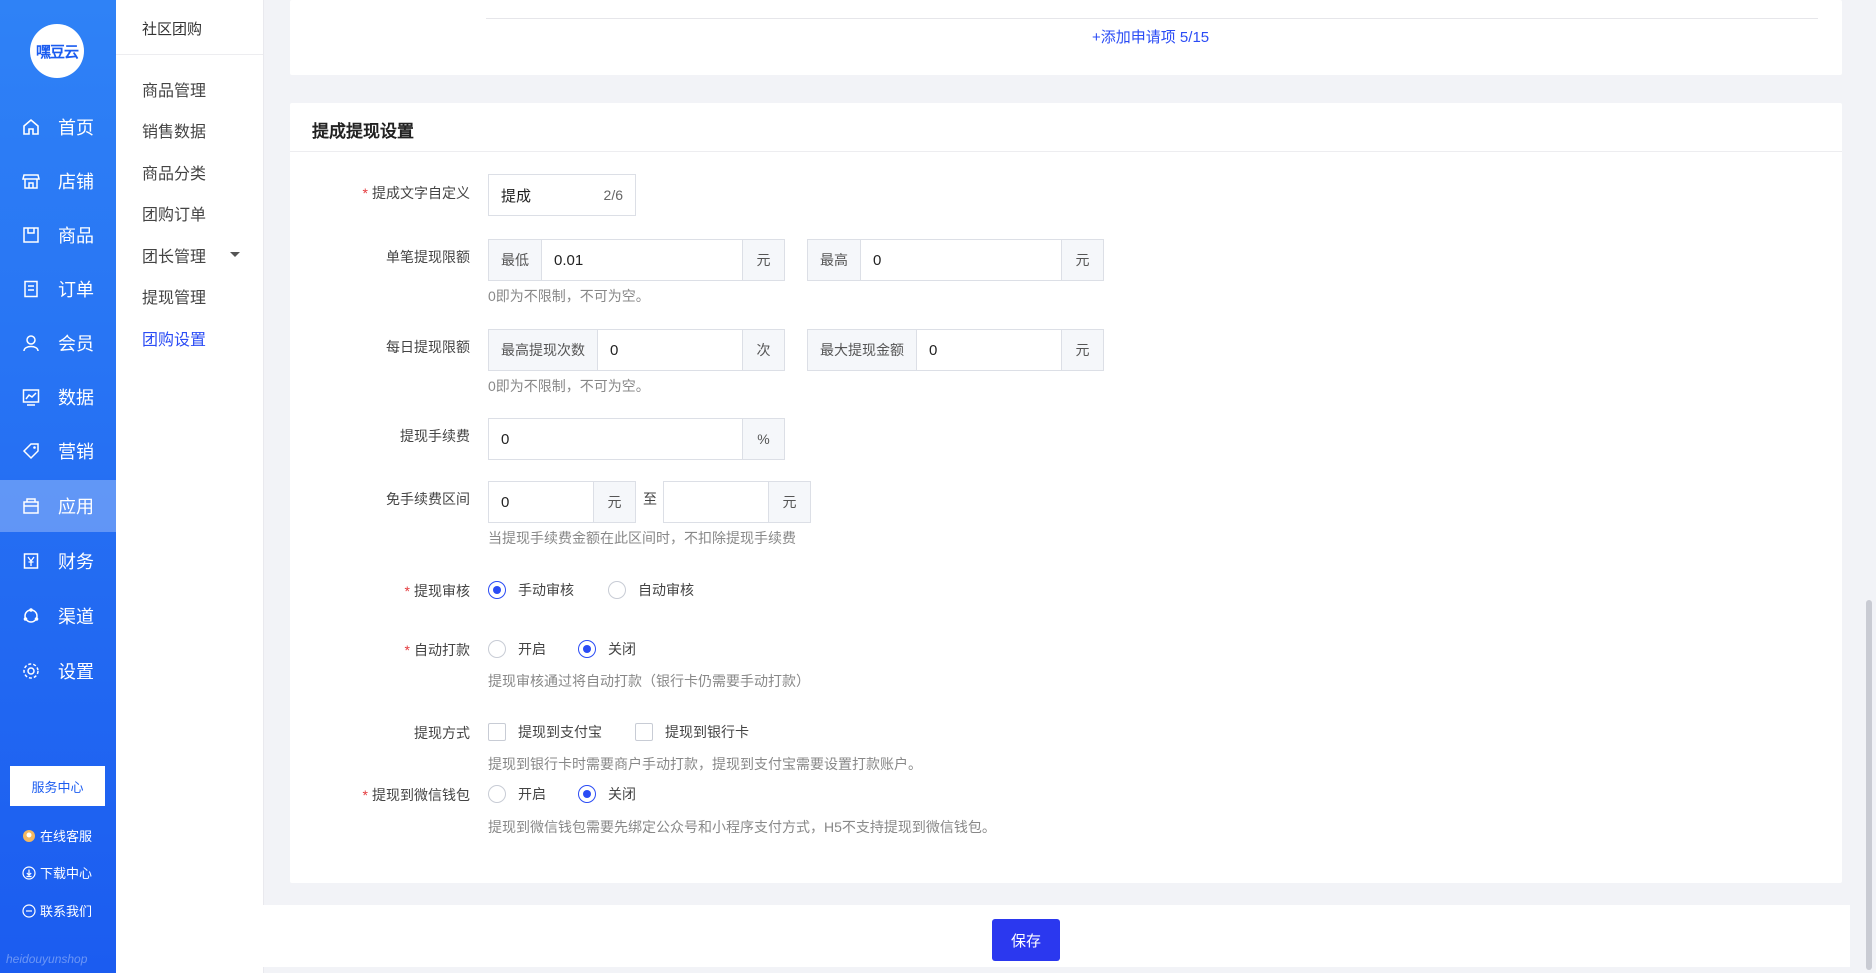 The width and height of the screenshot is (1876, 973). Describe the element at coordinates (955, 350) in the screenshot. I see `daily-amount-input: 最大提现金额 0 元` at that location.